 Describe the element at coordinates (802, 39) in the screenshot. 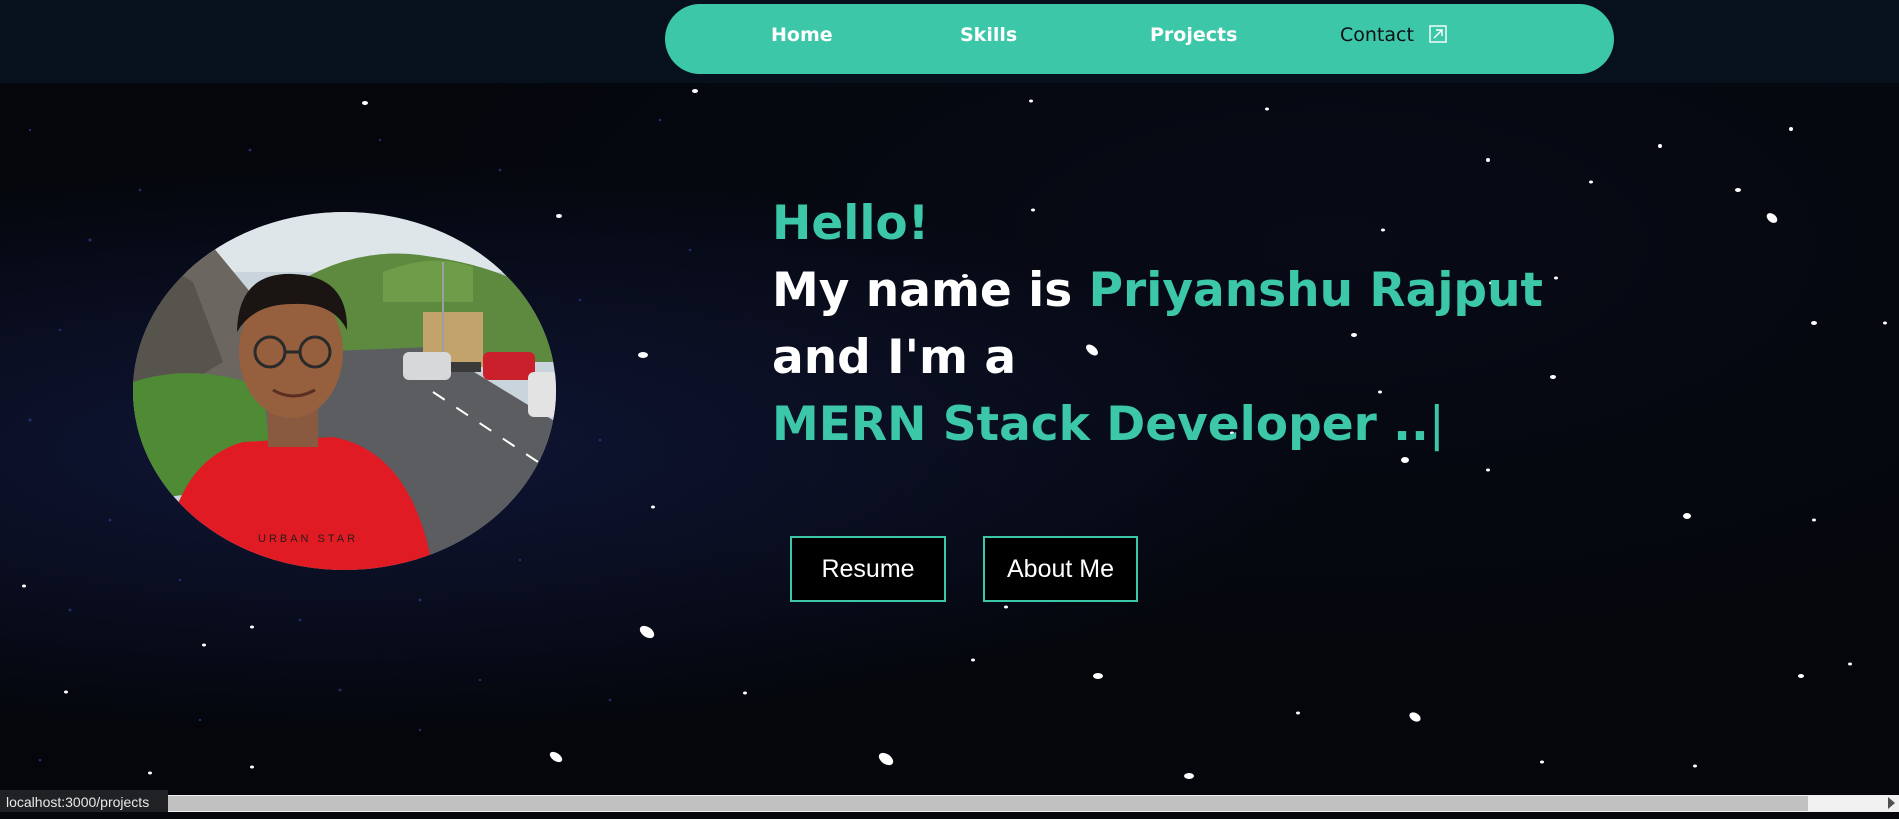

I see `nav-home-link: Home` at that location.